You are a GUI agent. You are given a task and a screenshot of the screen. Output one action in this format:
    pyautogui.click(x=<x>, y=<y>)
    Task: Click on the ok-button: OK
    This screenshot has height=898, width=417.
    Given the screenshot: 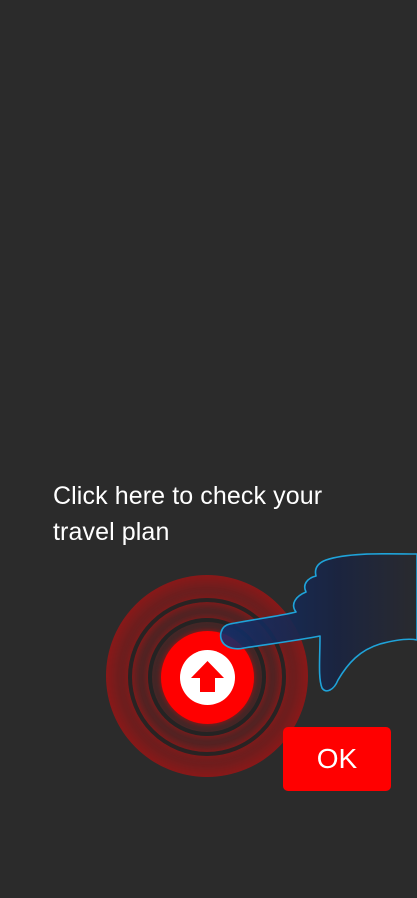 What is the action you would take?
    pyautogui.click(x=337, y=759)
    